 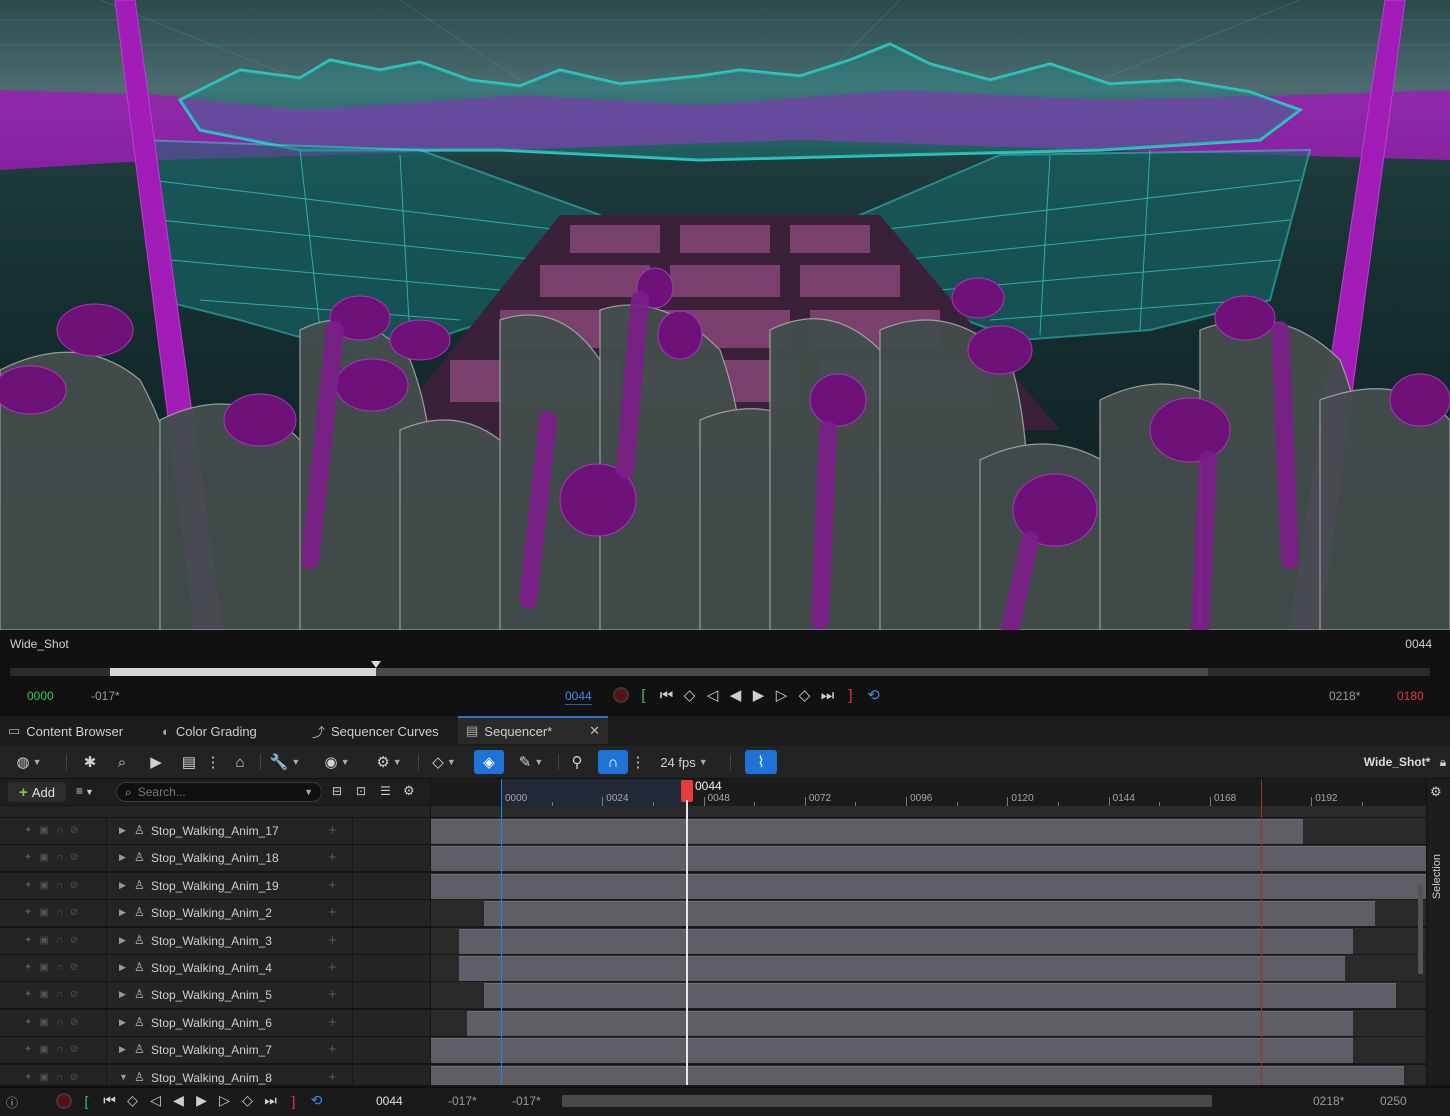 What do you see at coordinates (712, 695) in the screenshot?
I see `prev-frame-icon: ◁` at bounding box center [712, 695].